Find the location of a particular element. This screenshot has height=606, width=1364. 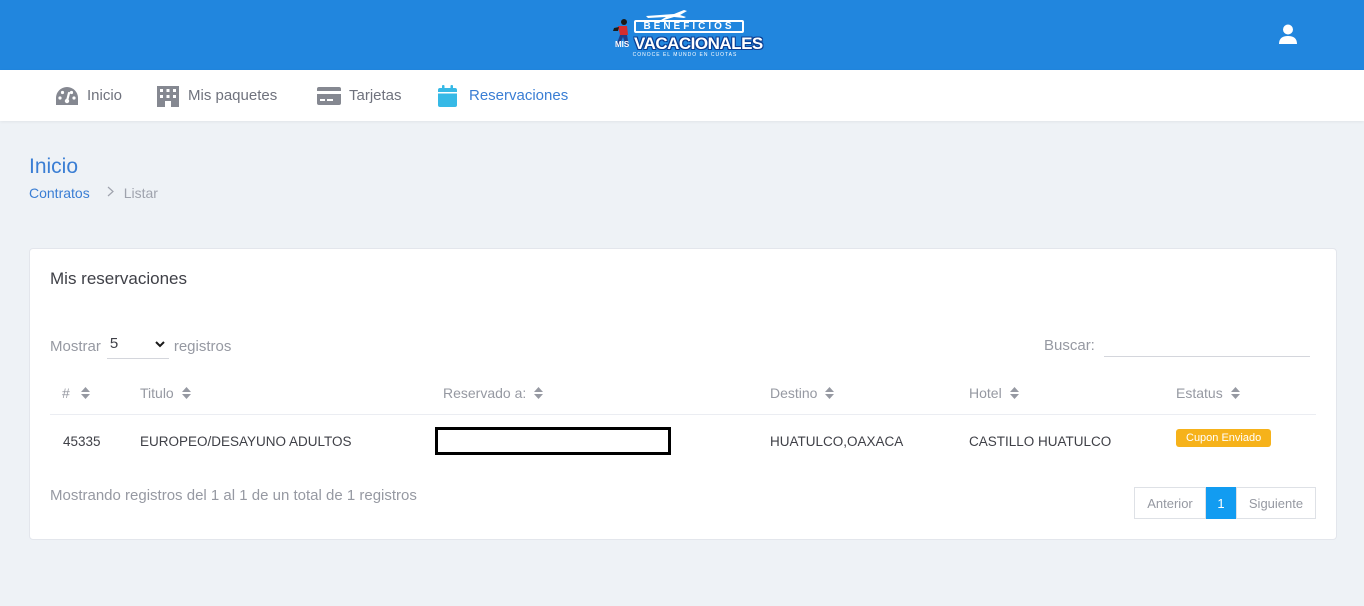

cell-destino: HUATULCO,OAXACA is located at coordinates (837, 441).